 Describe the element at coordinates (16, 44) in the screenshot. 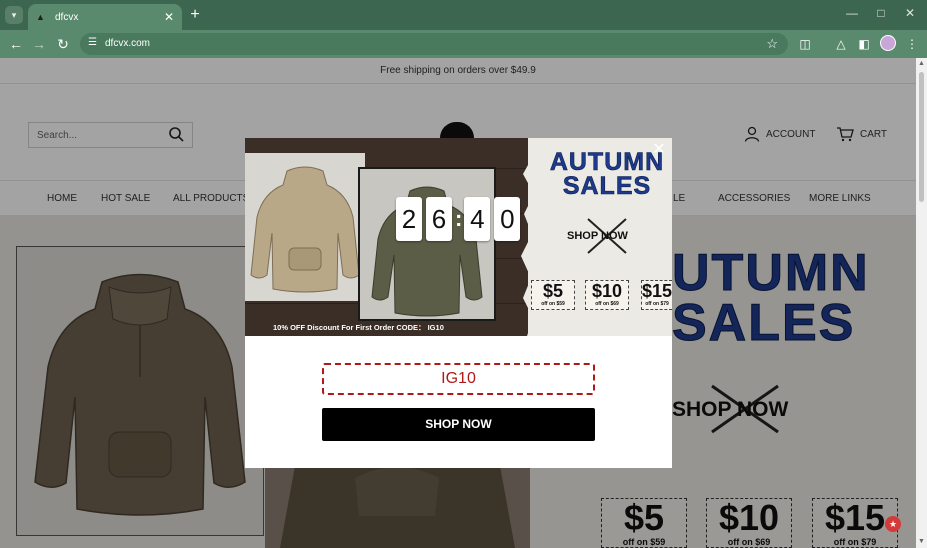

I see `back-icon: ←` at that location.